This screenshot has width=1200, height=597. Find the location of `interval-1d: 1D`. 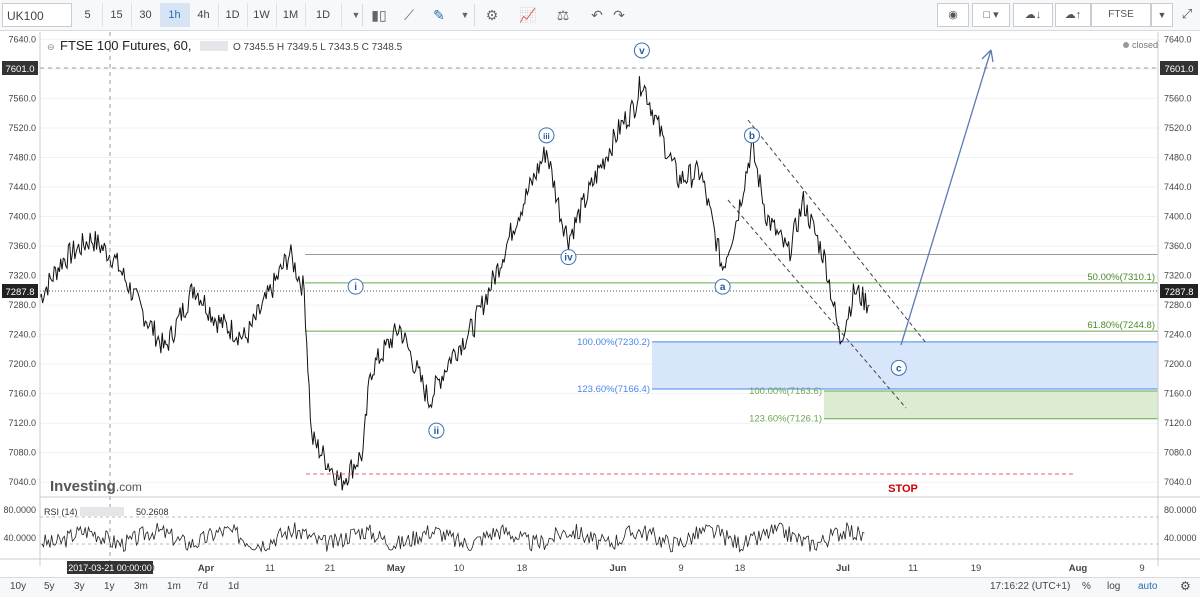

interval-1d: 1D is located at coordinates (233, 15).